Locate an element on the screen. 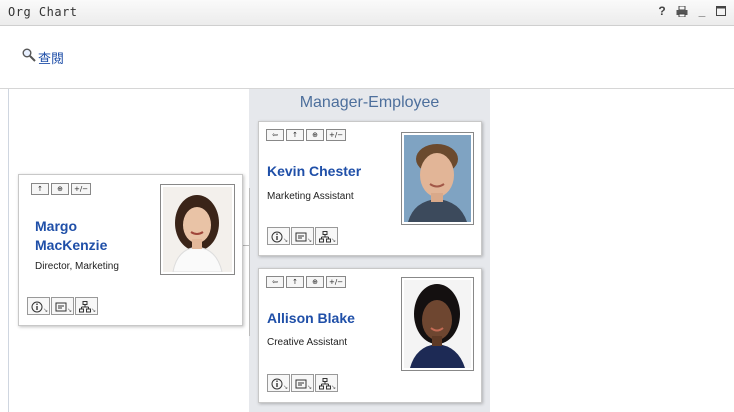 The height and width of the screenshot is (412, 734). window-controls: ? _ is located at coordinates (692, 11).